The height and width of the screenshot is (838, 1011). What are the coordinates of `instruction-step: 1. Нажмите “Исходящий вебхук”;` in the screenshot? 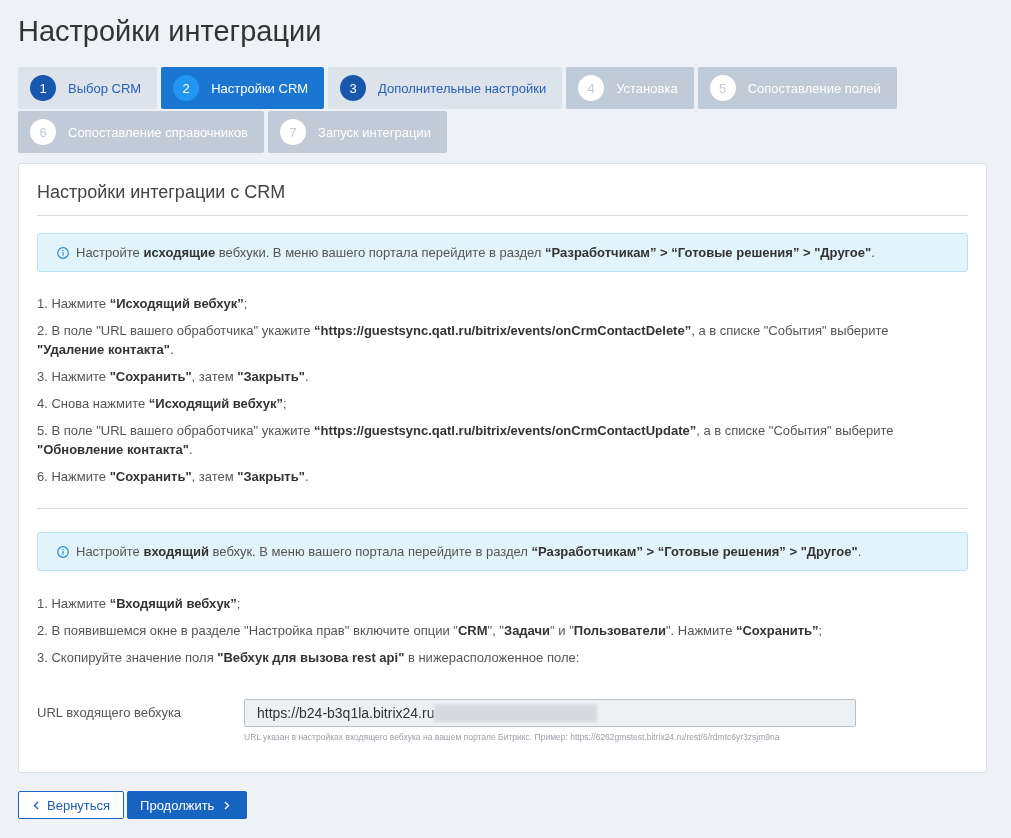 It's located at (482, 303).